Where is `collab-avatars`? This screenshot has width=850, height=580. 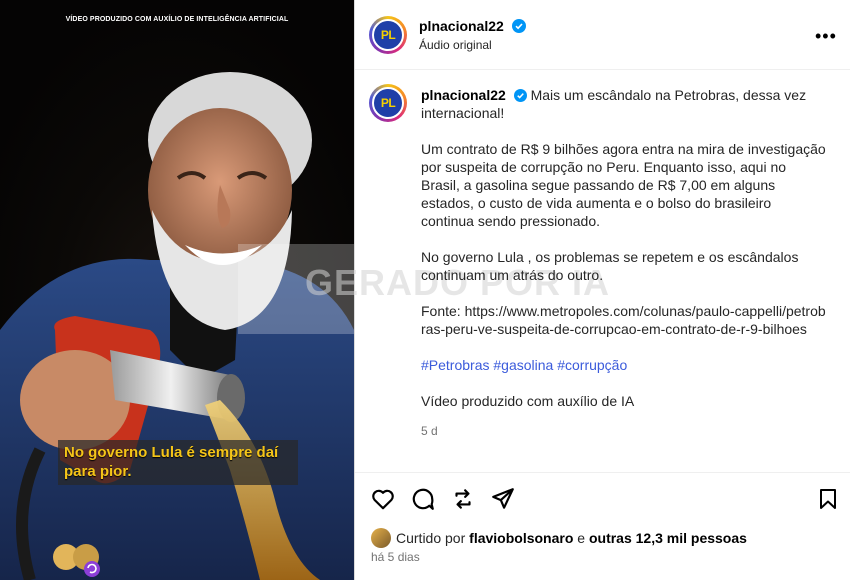 collab-avatars is located at coordinates (77, 557).